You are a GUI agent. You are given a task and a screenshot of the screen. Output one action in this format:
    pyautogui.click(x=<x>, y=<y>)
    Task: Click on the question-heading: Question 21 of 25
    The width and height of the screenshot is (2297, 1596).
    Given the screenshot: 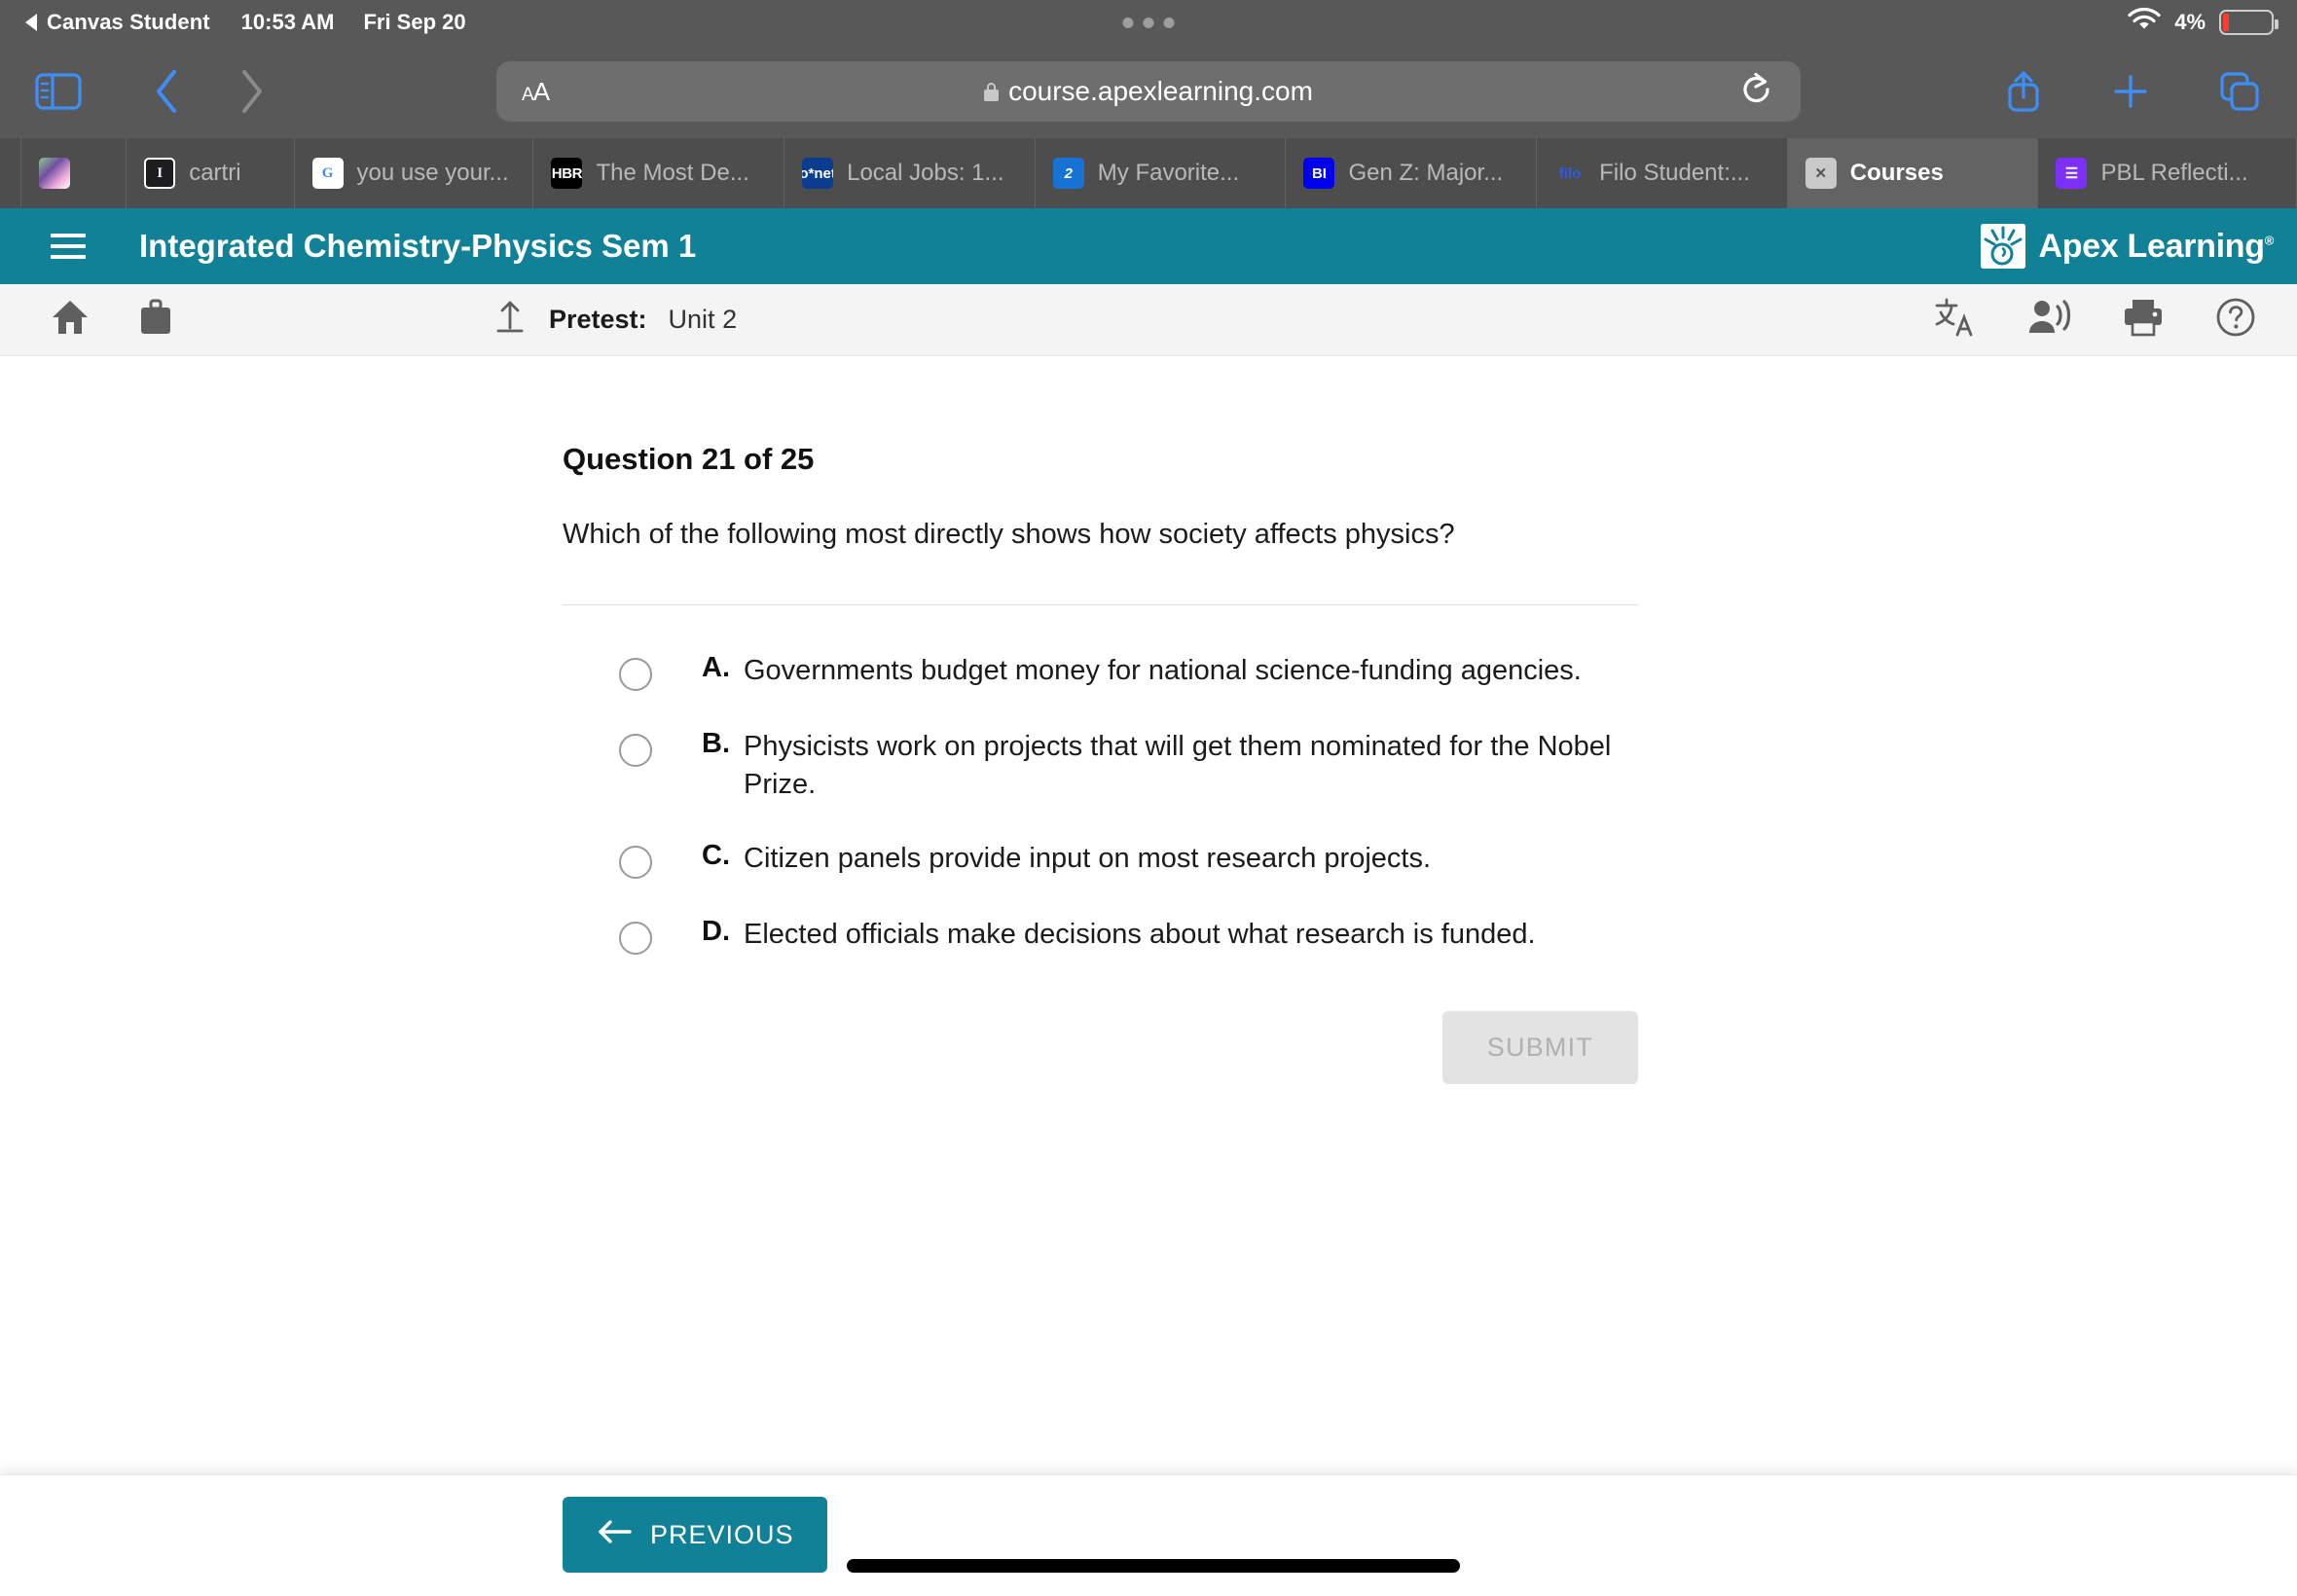 What is the action you would take?
    pyautogui.click(x=689, y=459)
    